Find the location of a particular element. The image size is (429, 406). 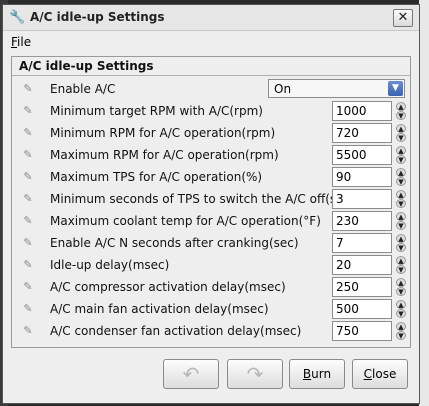

menu-file: File is located at coordinates (21, 42).